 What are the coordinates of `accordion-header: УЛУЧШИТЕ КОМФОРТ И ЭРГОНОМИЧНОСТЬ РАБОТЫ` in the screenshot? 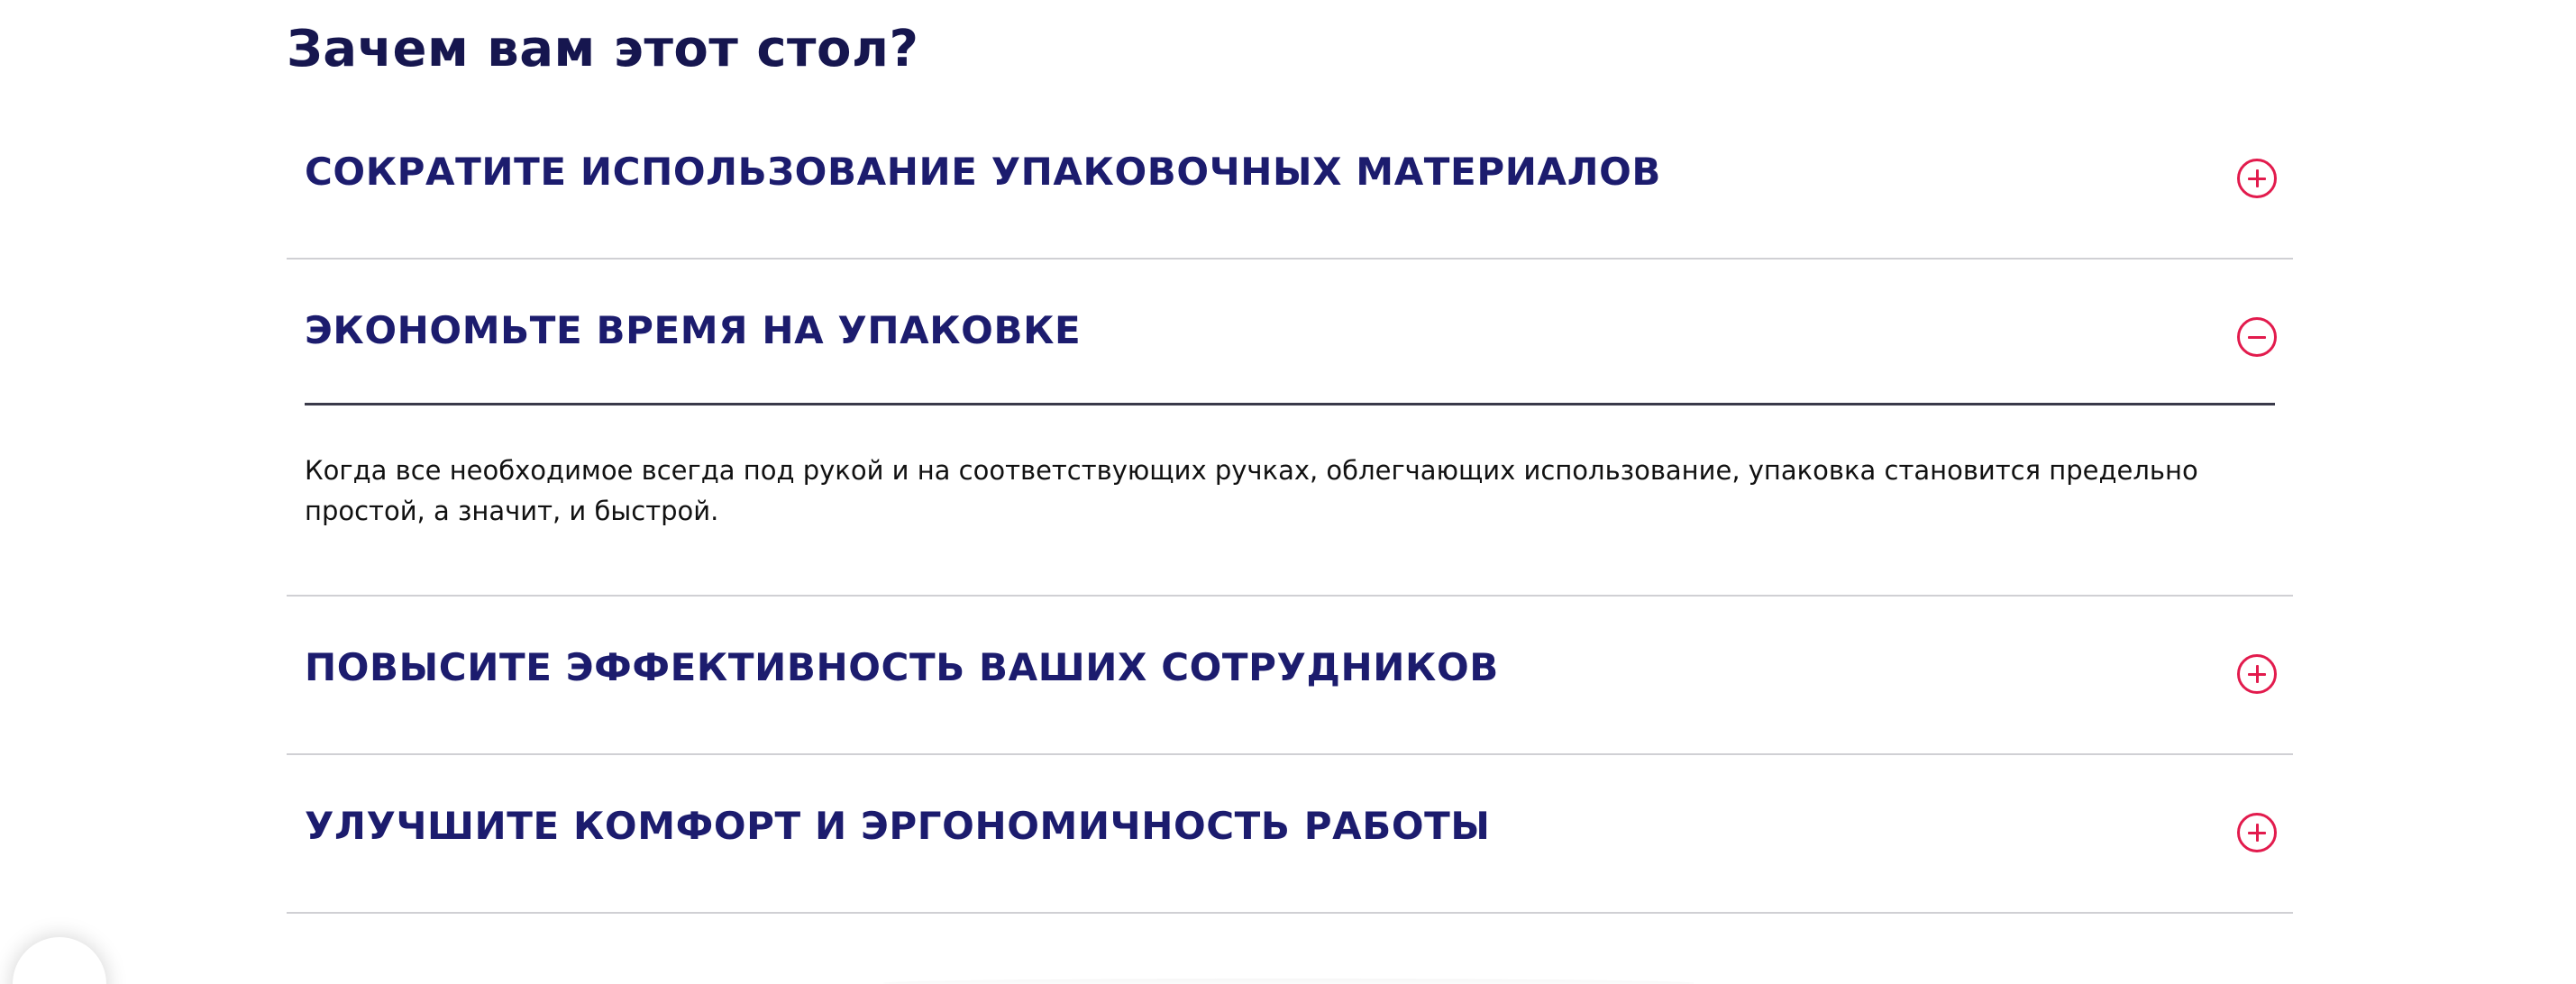 It's located at (1290, 834).